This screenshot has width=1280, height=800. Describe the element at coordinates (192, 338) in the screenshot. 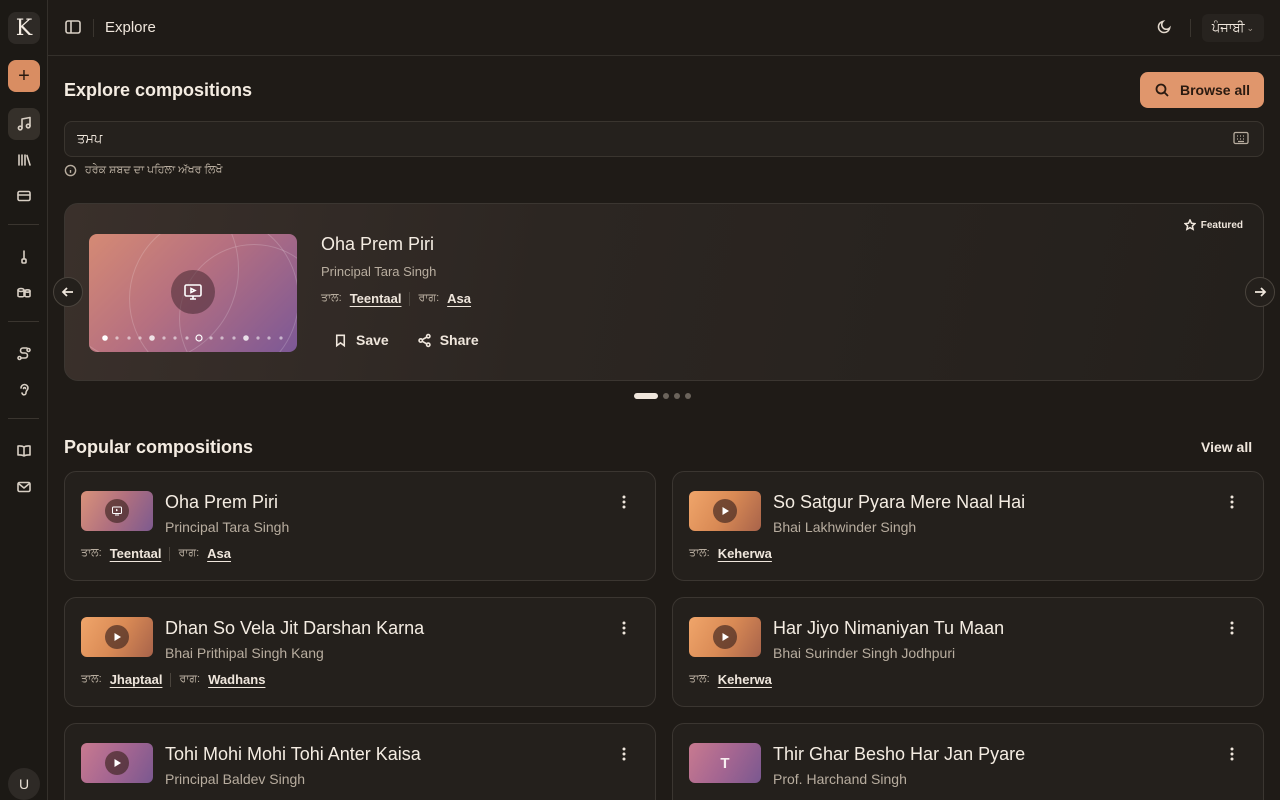

I see `thumbnail-dots` at that location.